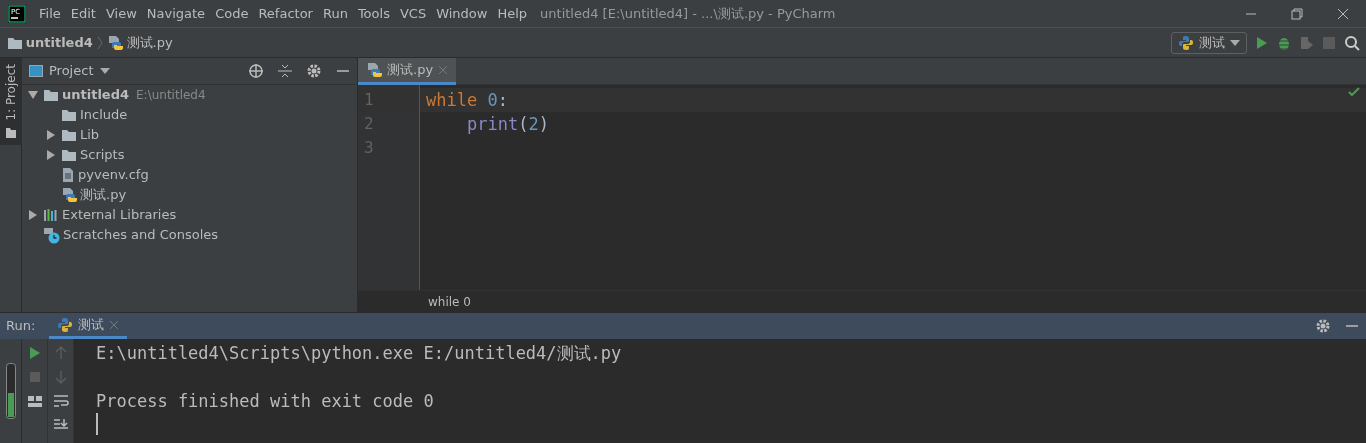  Describe the element at coordinates (512, 13) in the screenshot. I see `menu-item: Help` at that location.